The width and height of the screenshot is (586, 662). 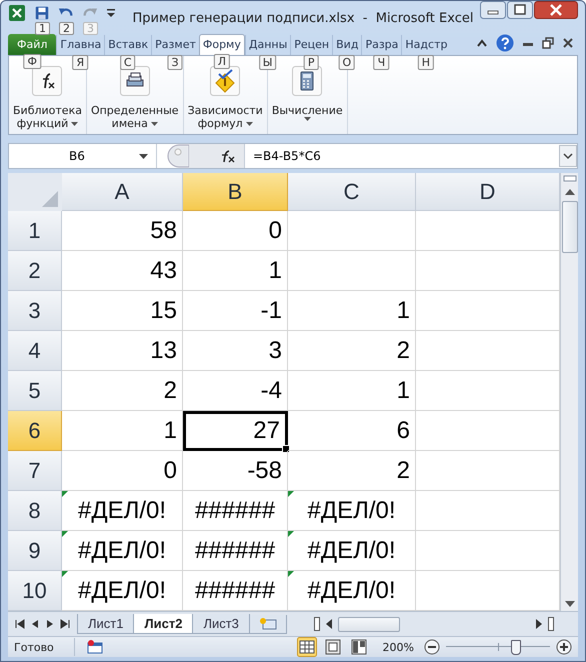 What do you see at coordinates (548, 43) in the screenshot?
I see `restore-icon` at bounding box center [548, 43].